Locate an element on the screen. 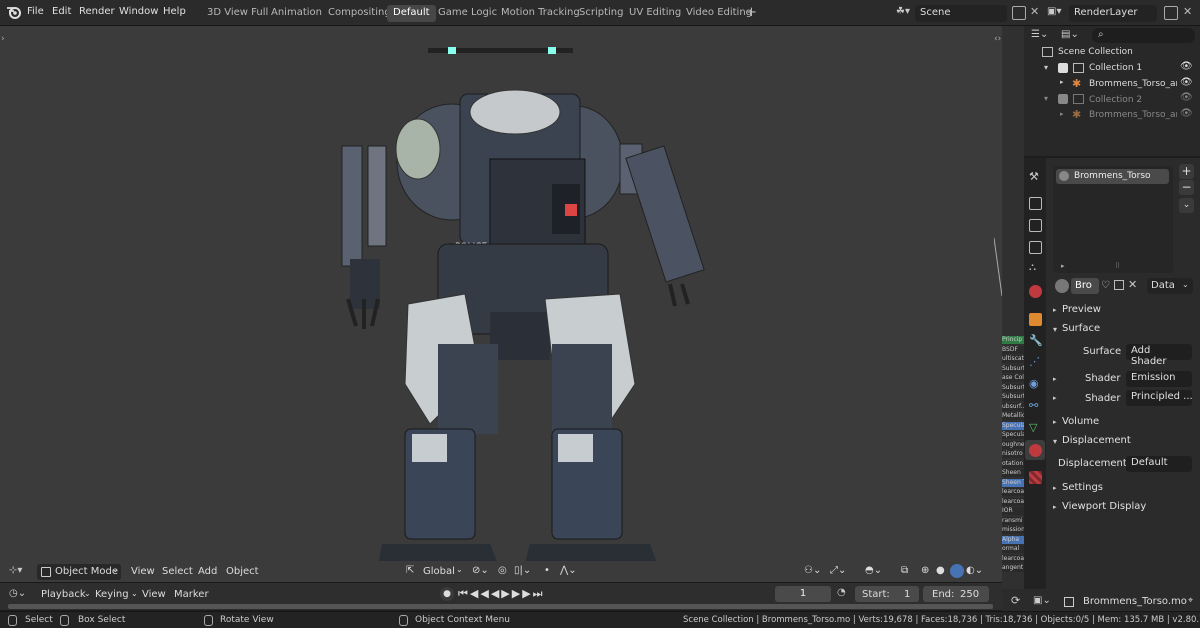 This screenshot has width=1200, height=628. menu-marker: Marker is located at coordinates (191, 594).